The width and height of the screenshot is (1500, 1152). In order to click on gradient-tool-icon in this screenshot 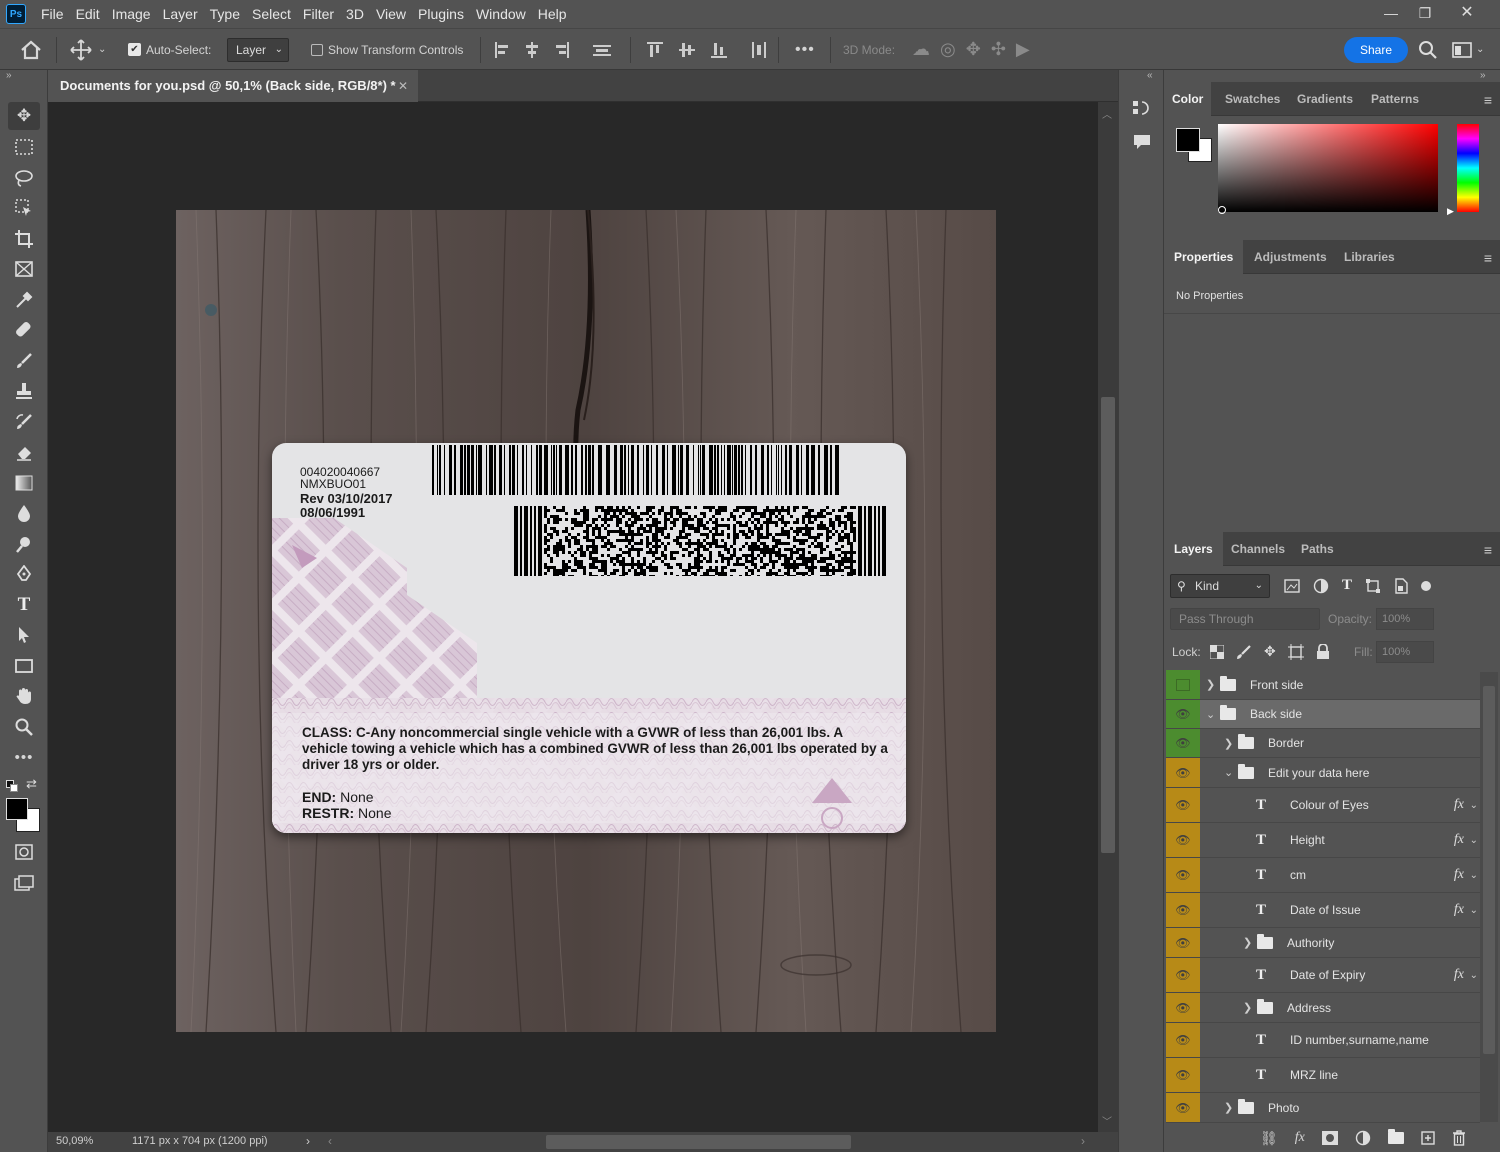, I will do `click(24, 483)`.